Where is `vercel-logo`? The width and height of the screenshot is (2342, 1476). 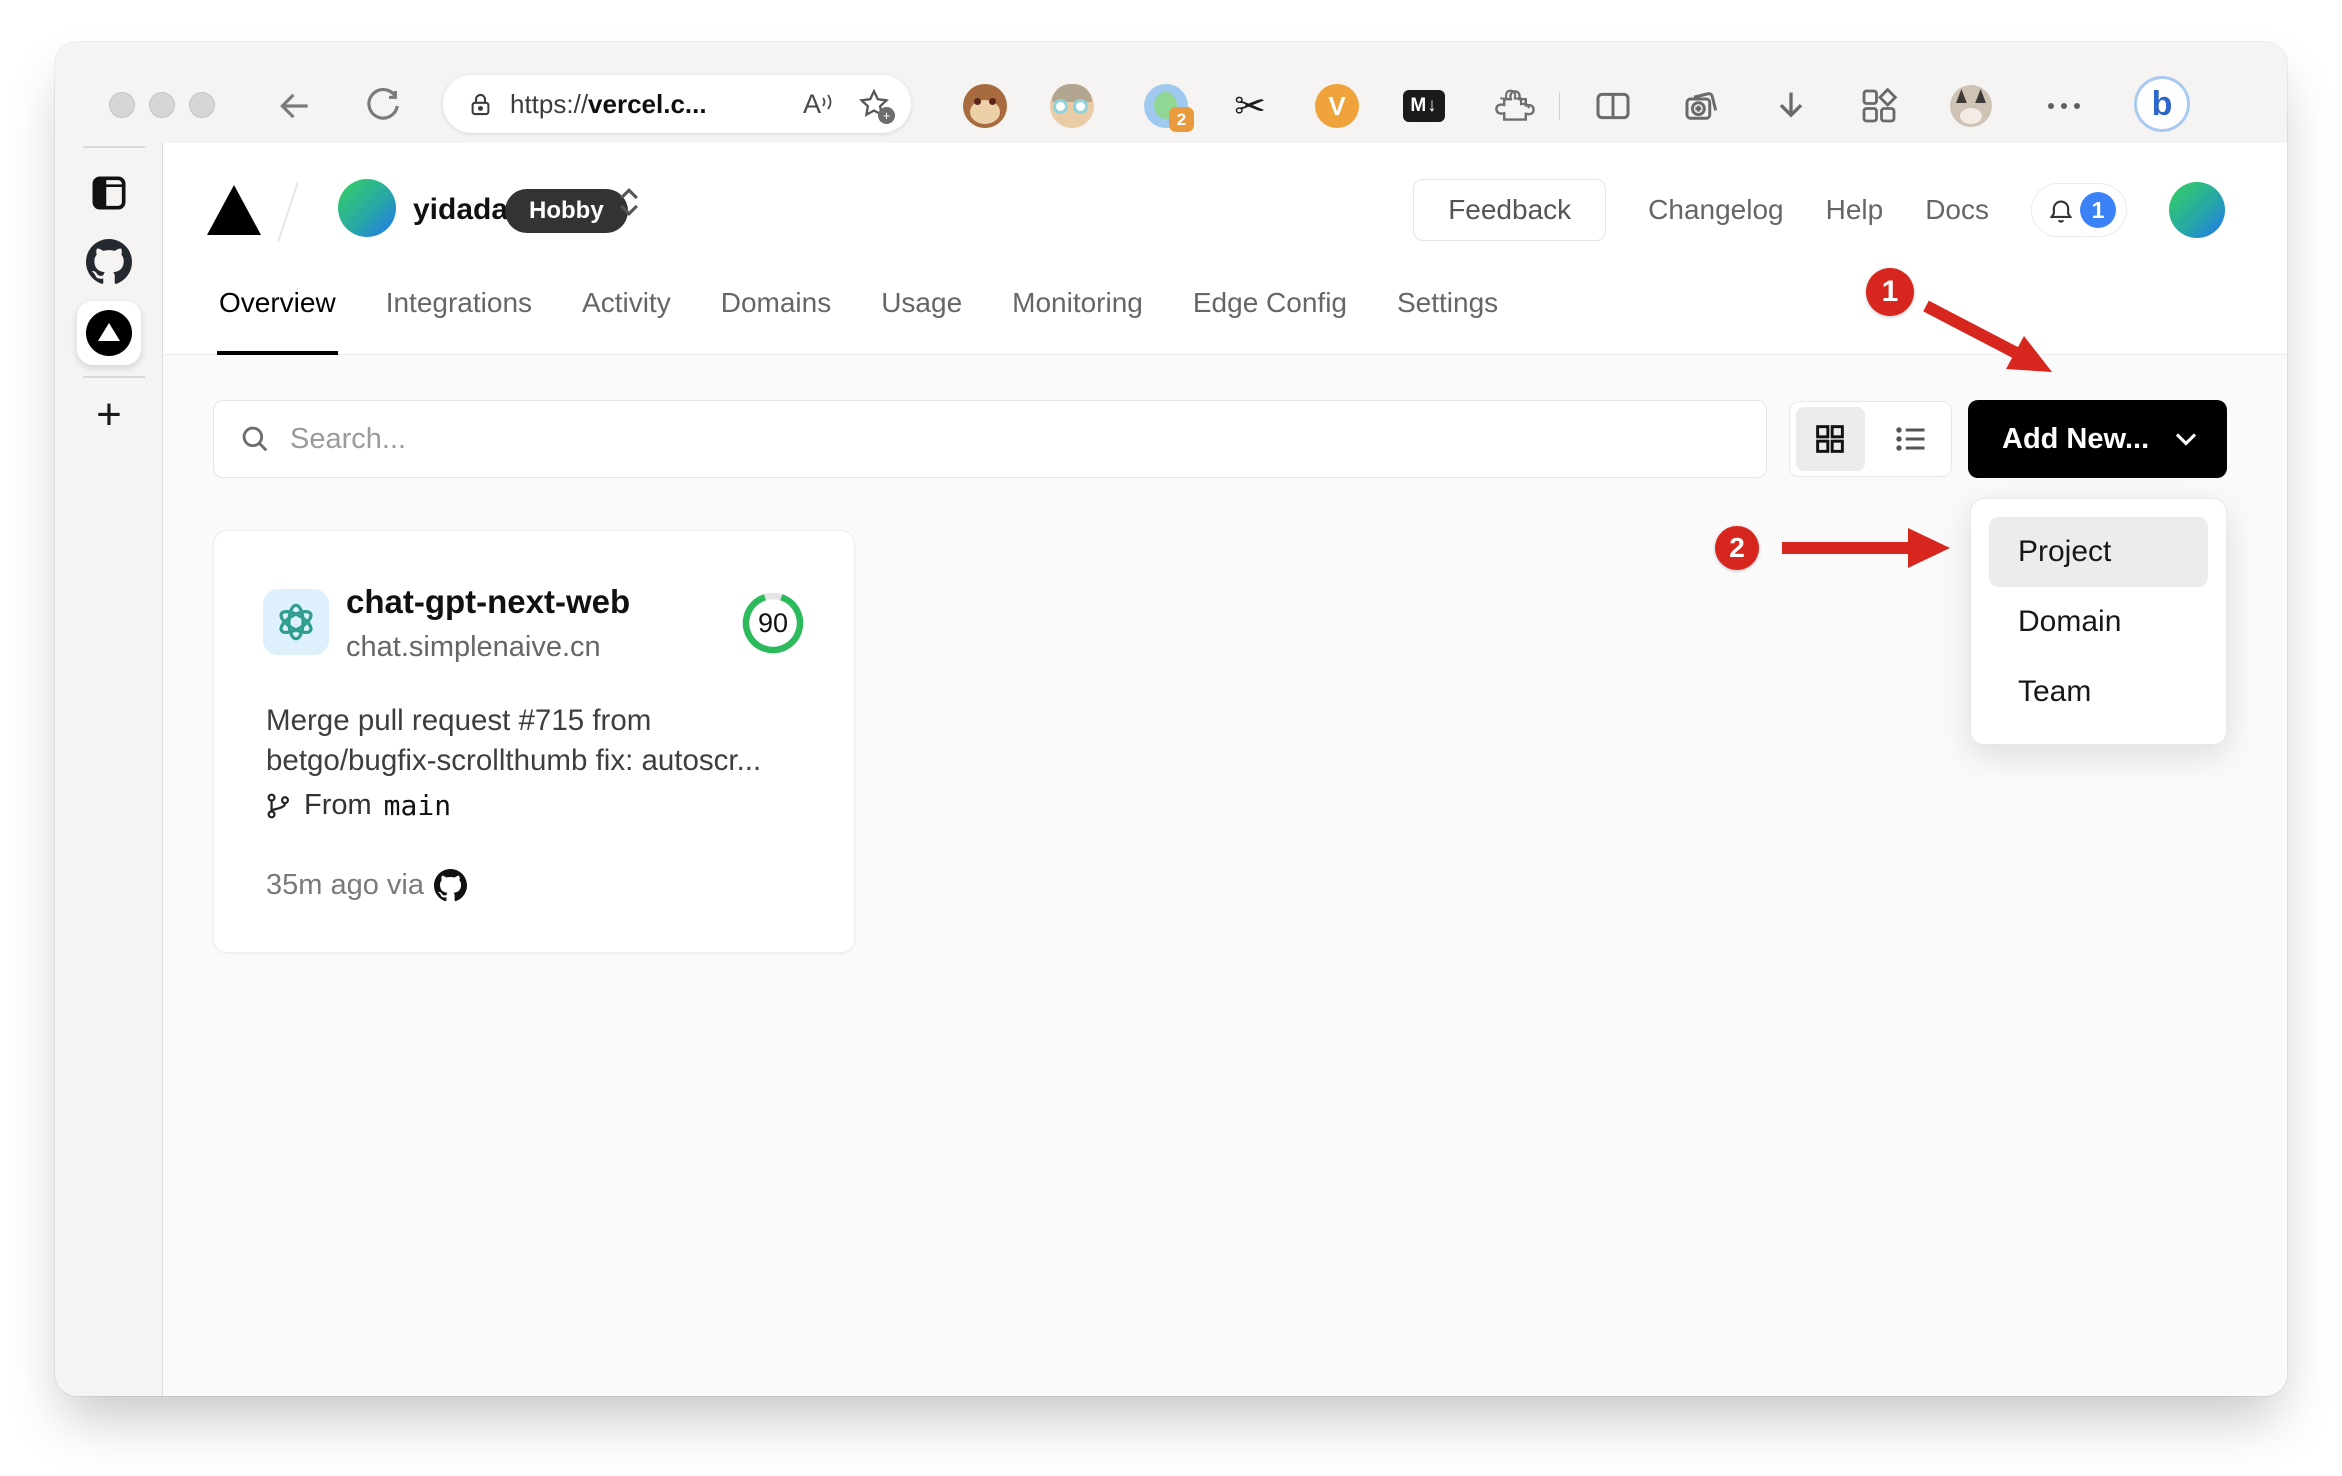 vercel-logo is located at coordinates (234, 210).